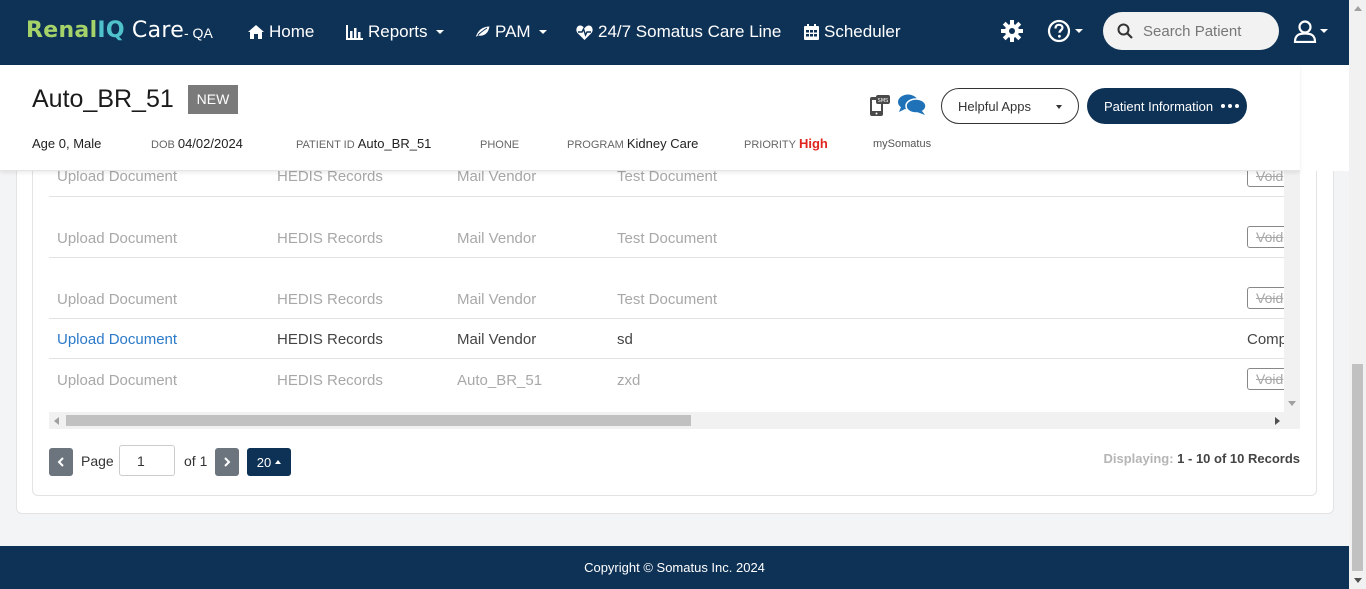  Describe the element at coordinates (902, 144) in the screenshot. I see `mysomatus-label: mySomatus` at that location.